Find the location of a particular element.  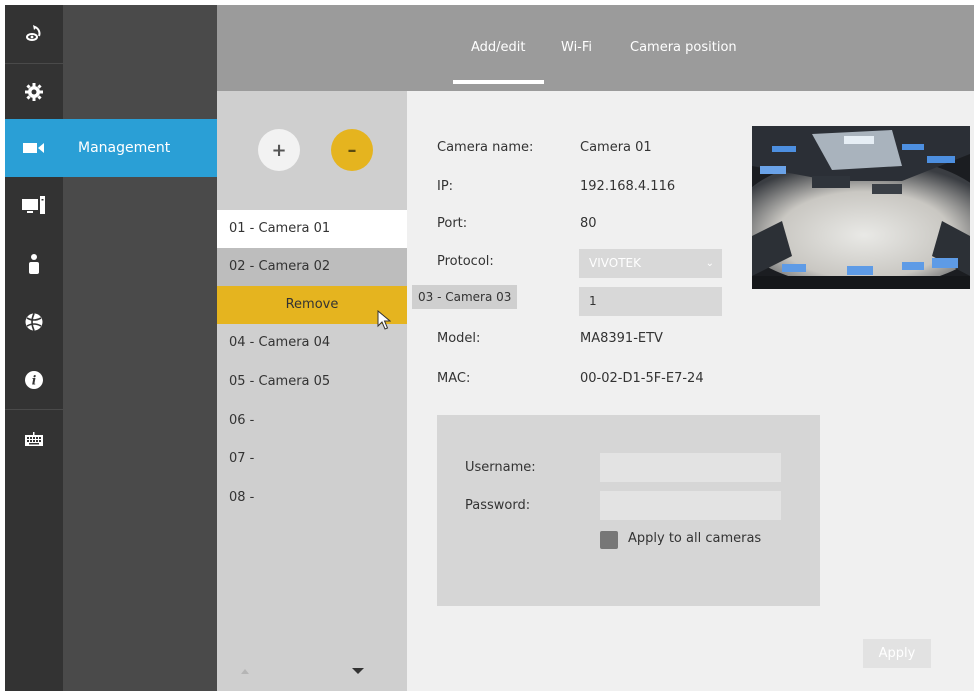

user-icon is located at coordinates (34, 264).